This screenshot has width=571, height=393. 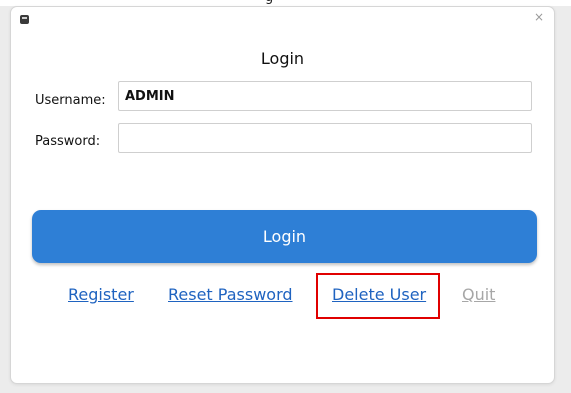 I want to click on login-button: Login, so click(x=284, y=236).